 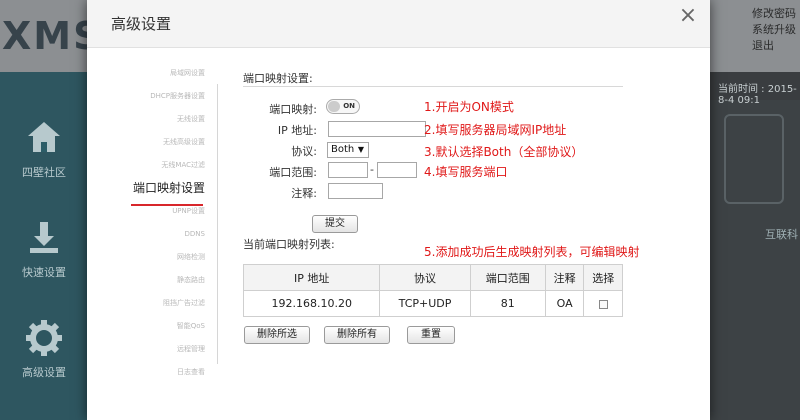 I want to click on ip-address-input, so click(x=377, y=129).